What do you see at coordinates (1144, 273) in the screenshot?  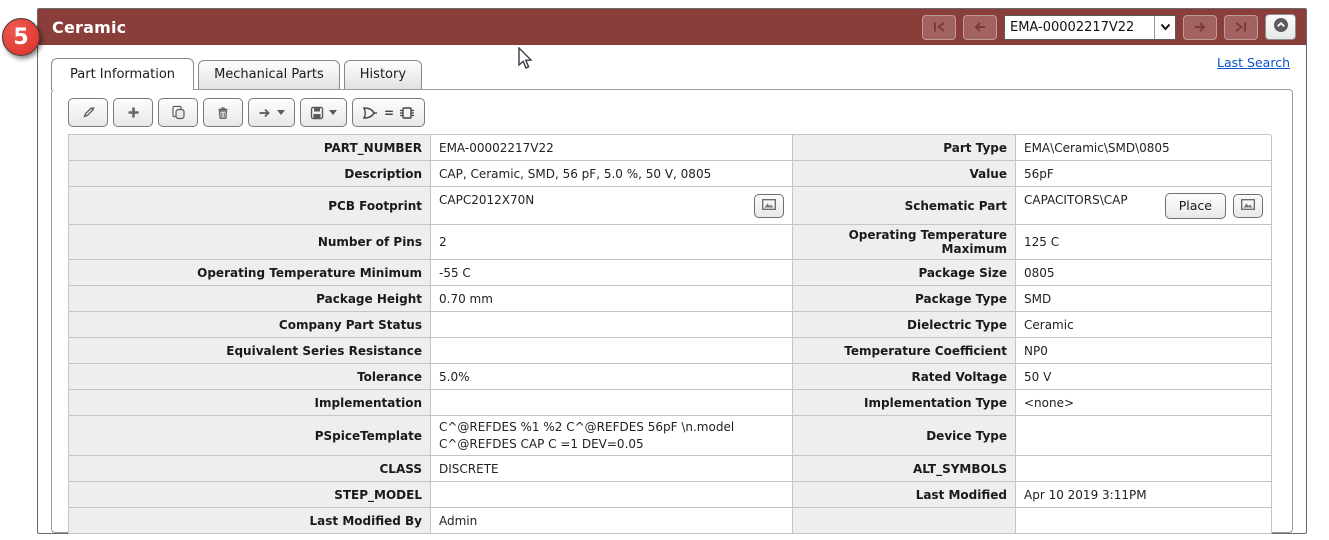 I see `field-value: 0805` at bounding box center [1144, 273].